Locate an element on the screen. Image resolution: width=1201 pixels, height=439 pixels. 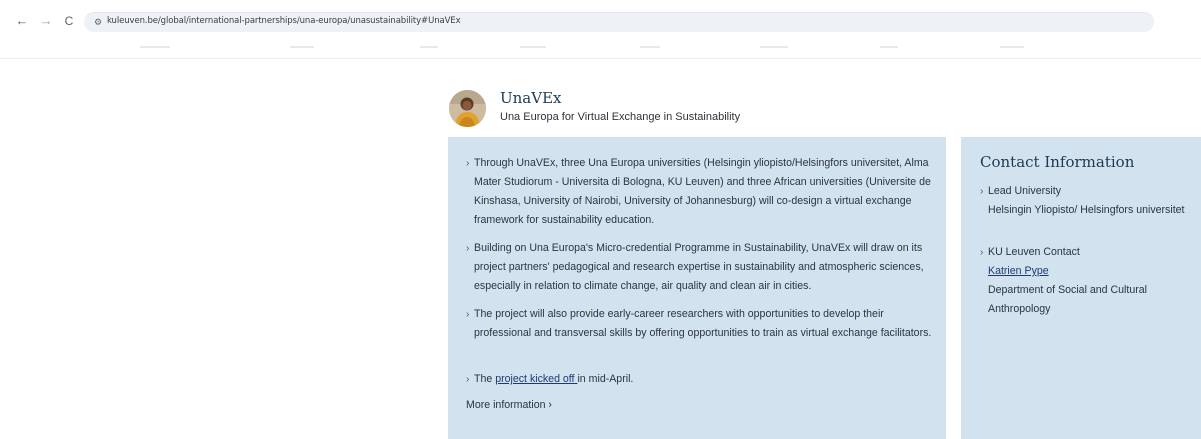
reload-icon: C is located at coordinates (69, 21).